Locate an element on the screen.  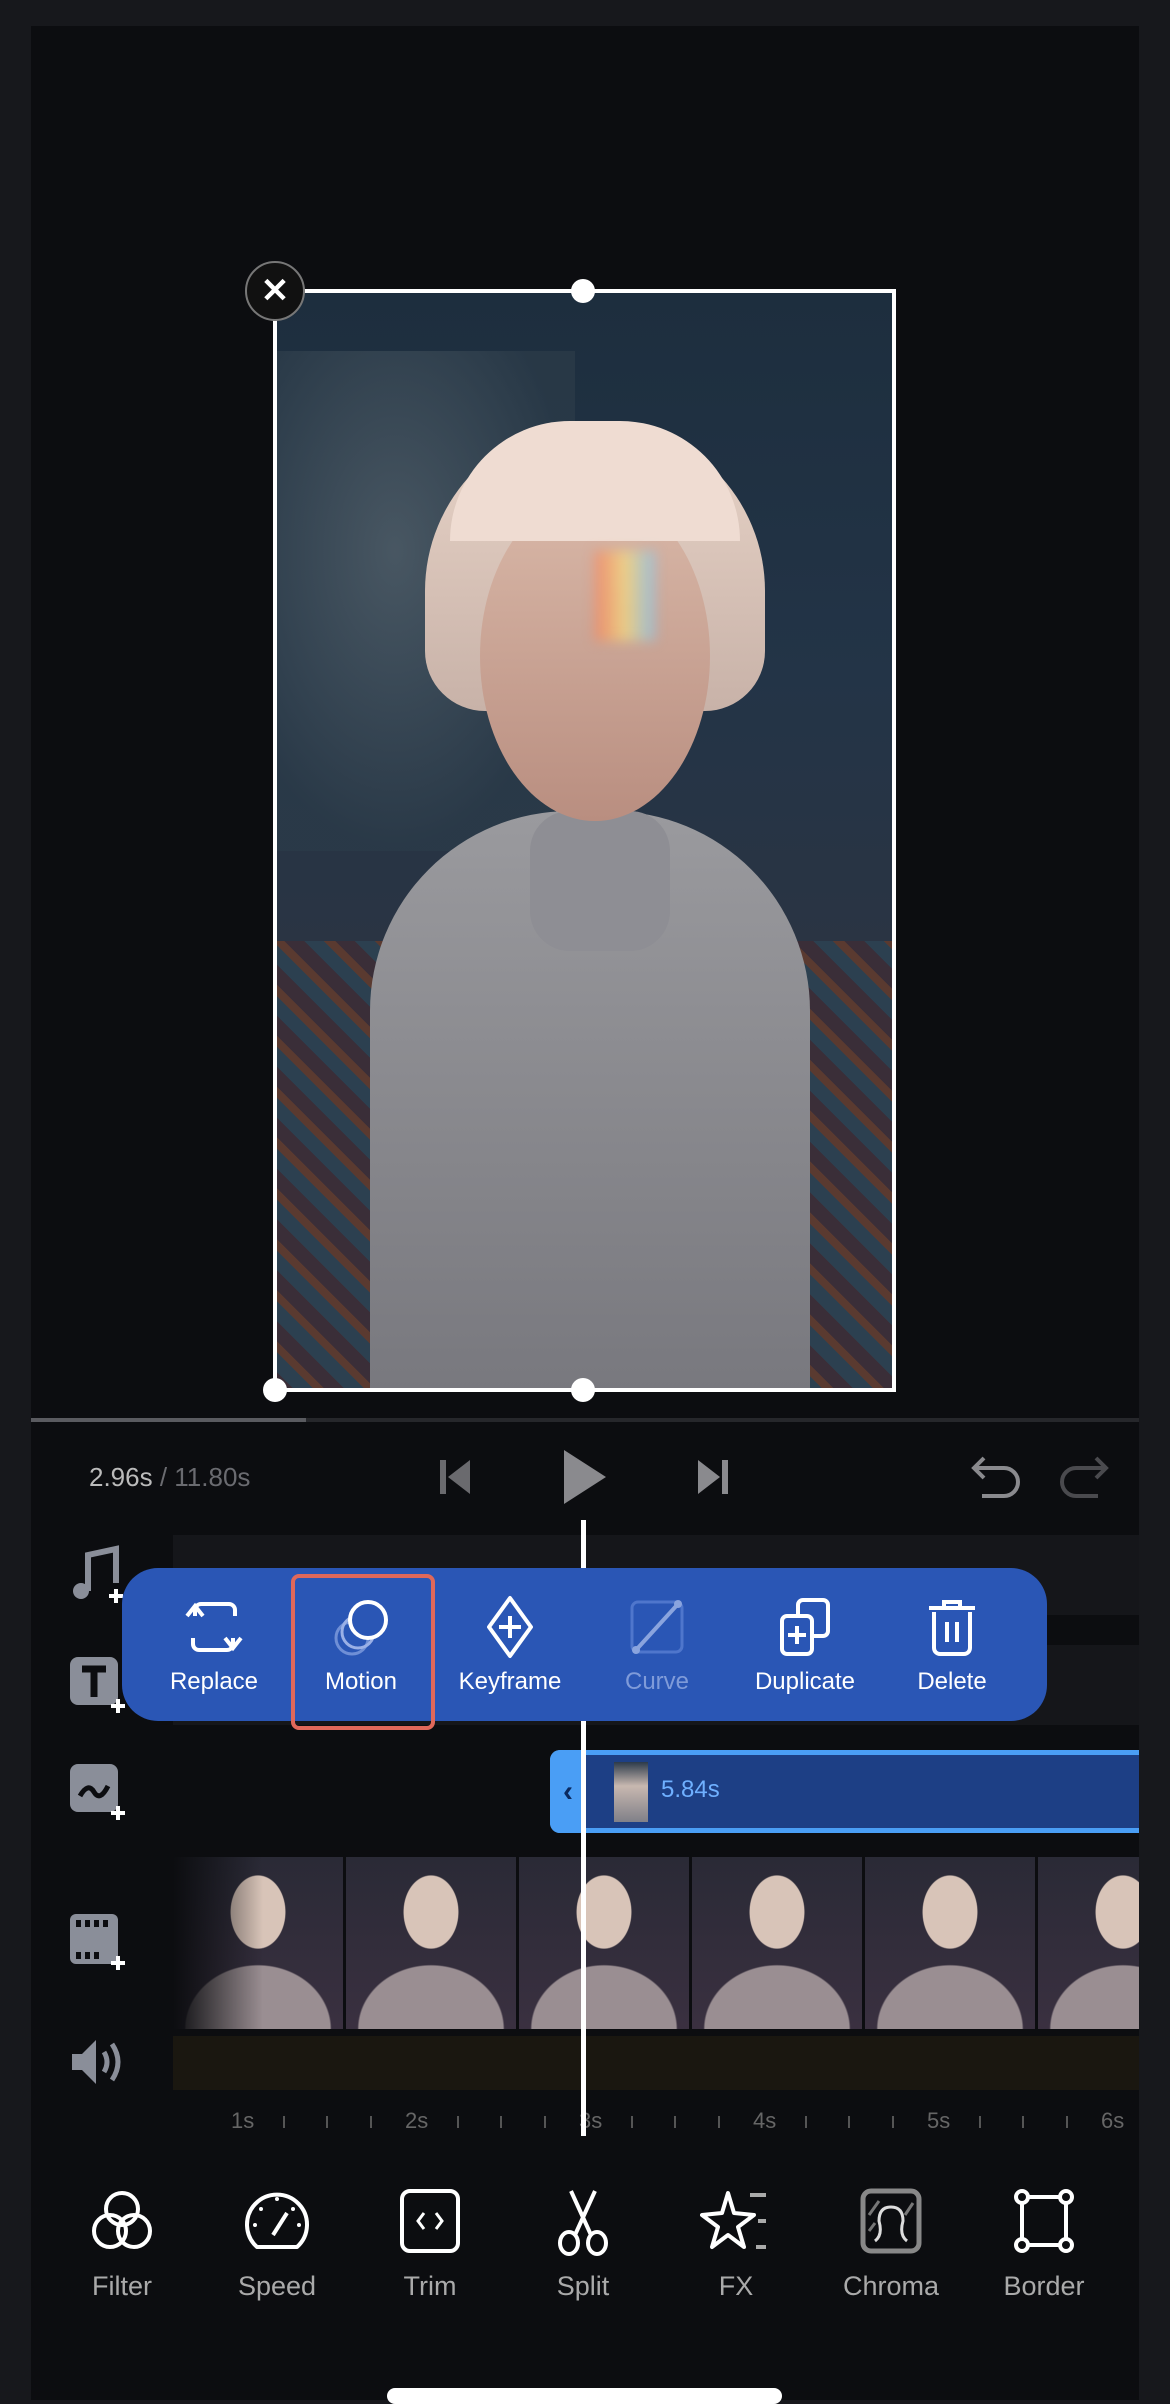
ruler-label: 5s is located at coordinates (939, 2120).